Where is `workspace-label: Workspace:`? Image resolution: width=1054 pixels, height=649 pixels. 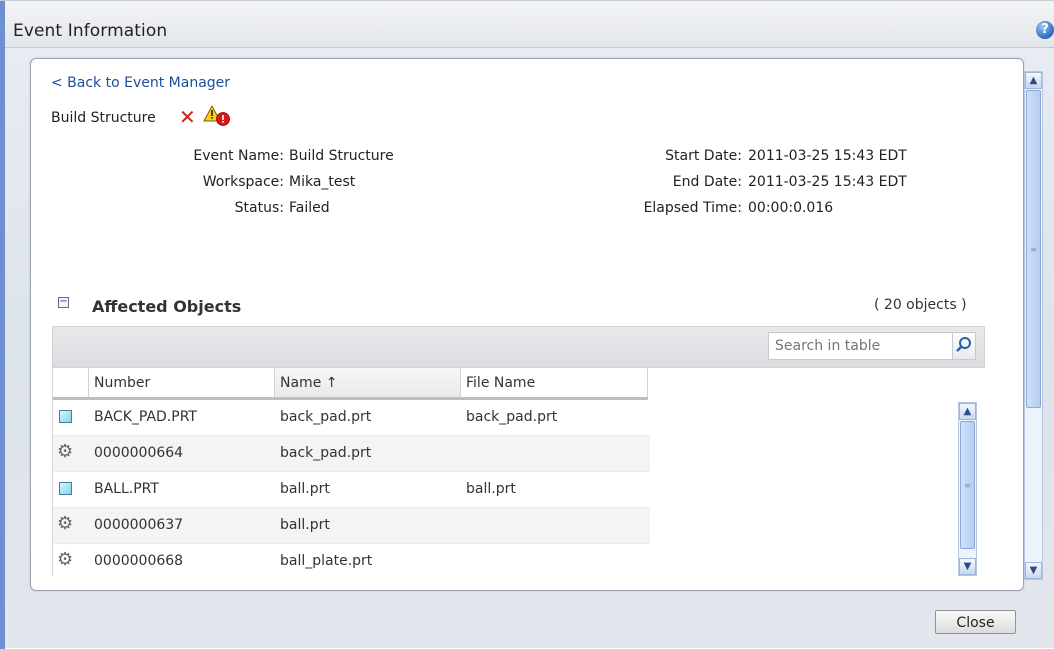
workspace-label: Workspace: is located at coordinates (243, 182).